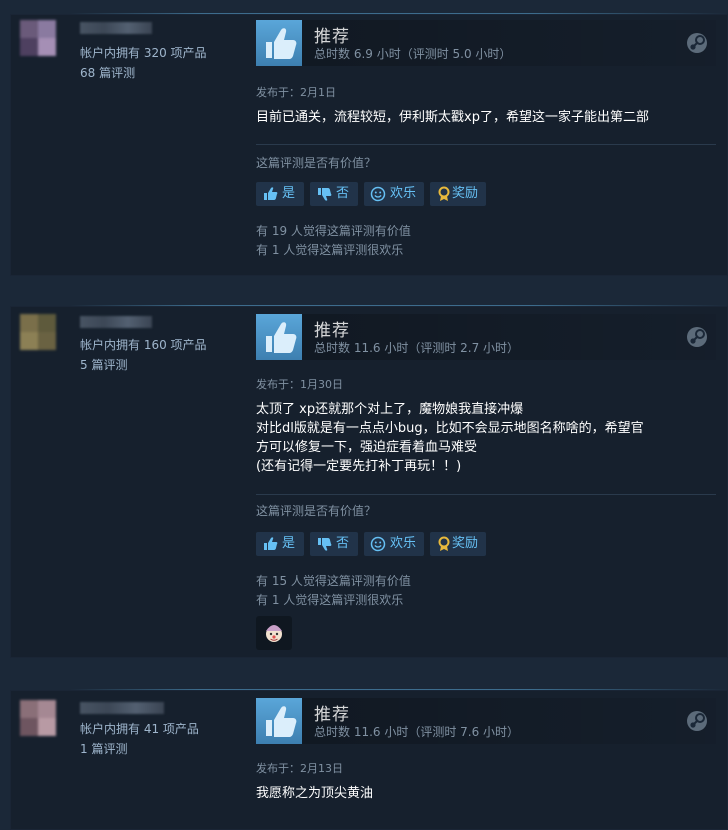 The height and width of the screenshot is (830, 728). Describe the element at coordinates (333, 581) in the screenshot. I see `helpful-count: 有 15 人觉得这篇评测有价值` at that location.